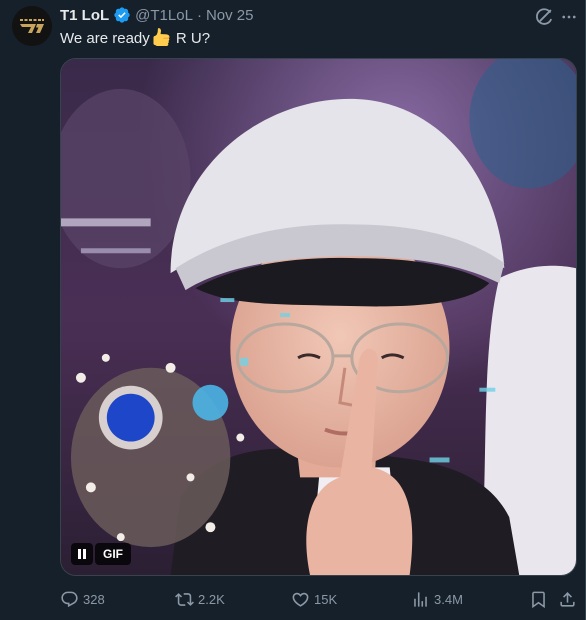 This screenshot has width=586, height=620. What do you see at coordinates (94, 599) in the screenshot?
I see `reply-count: 328` at bounding box center [94, 599].